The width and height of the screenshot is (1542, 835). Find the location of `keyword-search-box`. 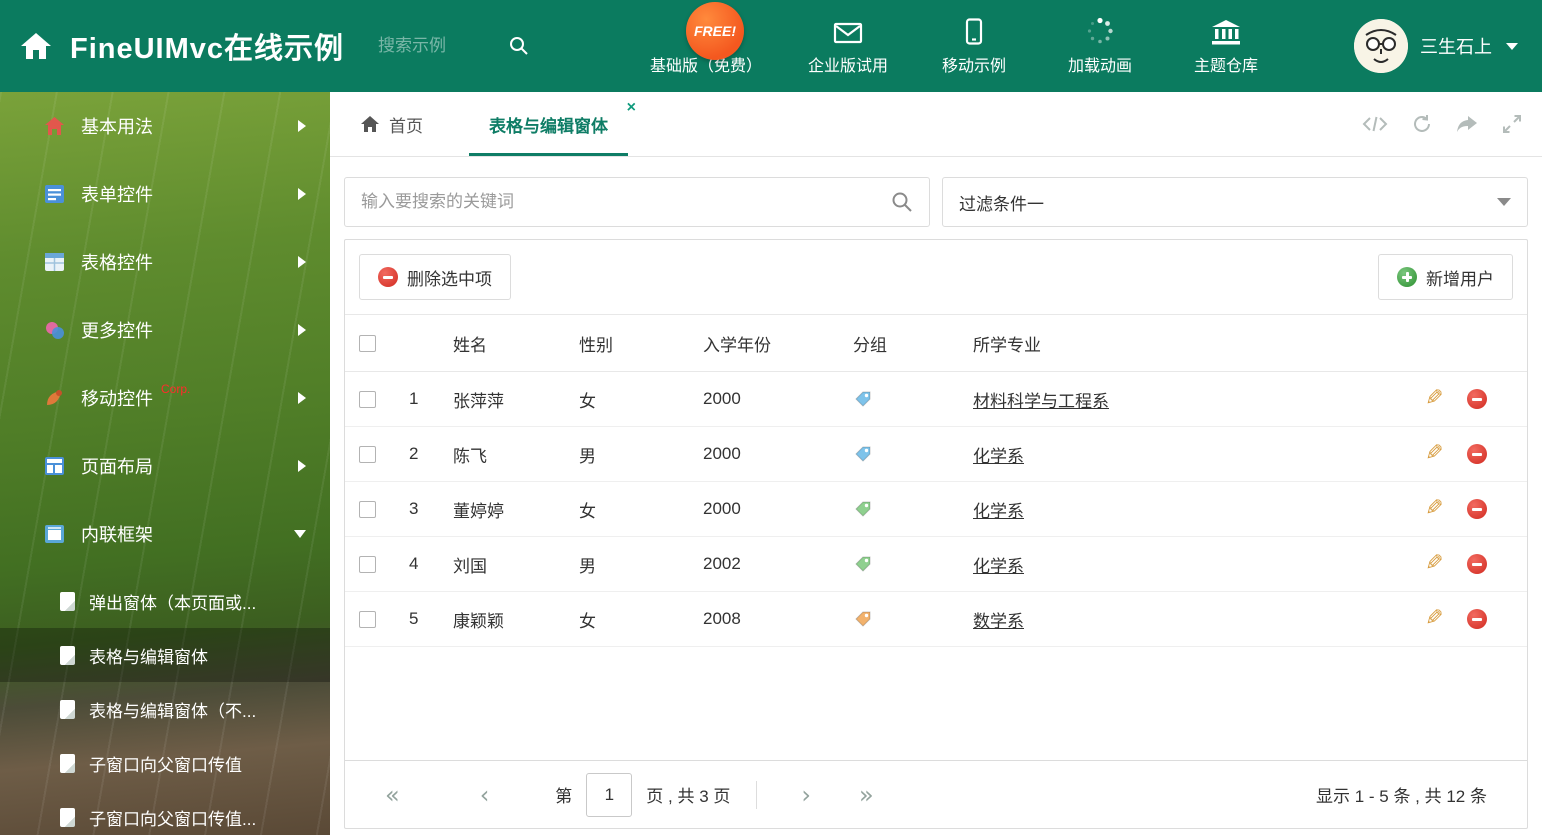

keyword-search-box is located at coordinates (637, 202).